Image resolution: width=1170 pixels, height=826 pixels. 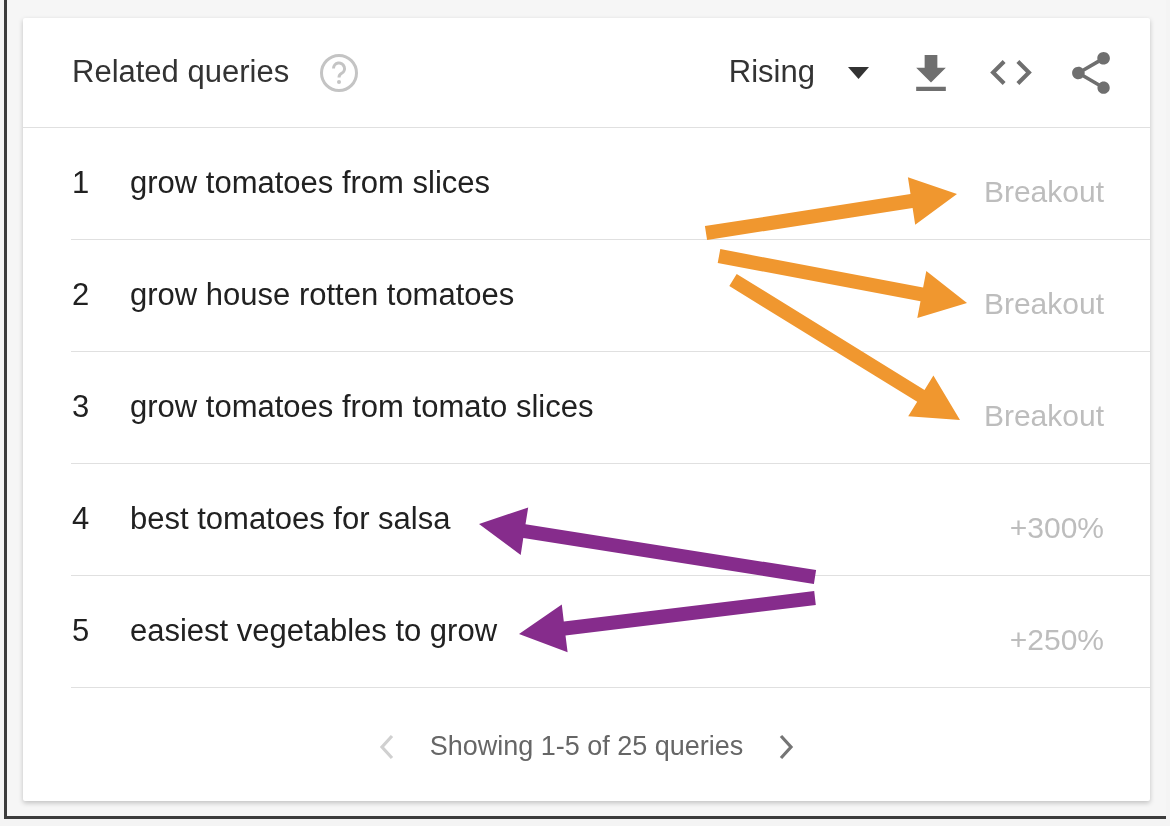 What do you see at coordinates (310, 183) in the screenshot?
I see `query-link: grow tomatoes from slices` at bounding box center [310, 183].